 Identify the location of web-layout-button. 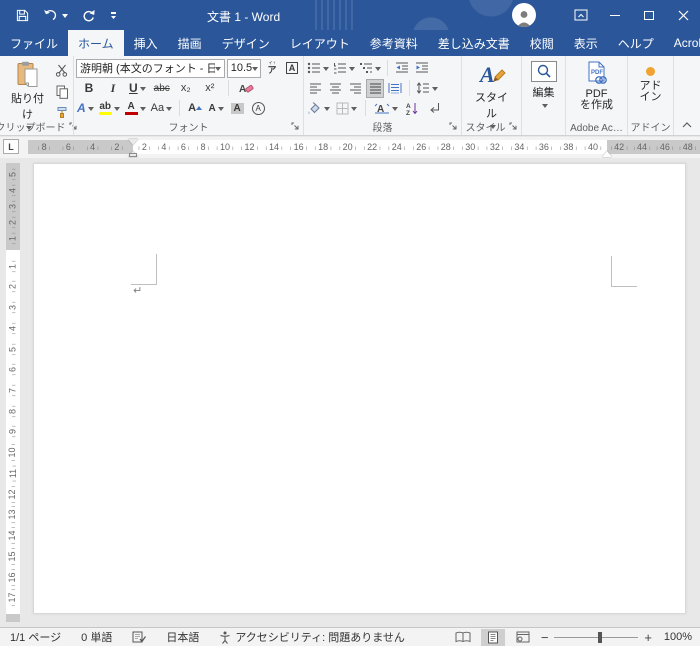
(523, 637).